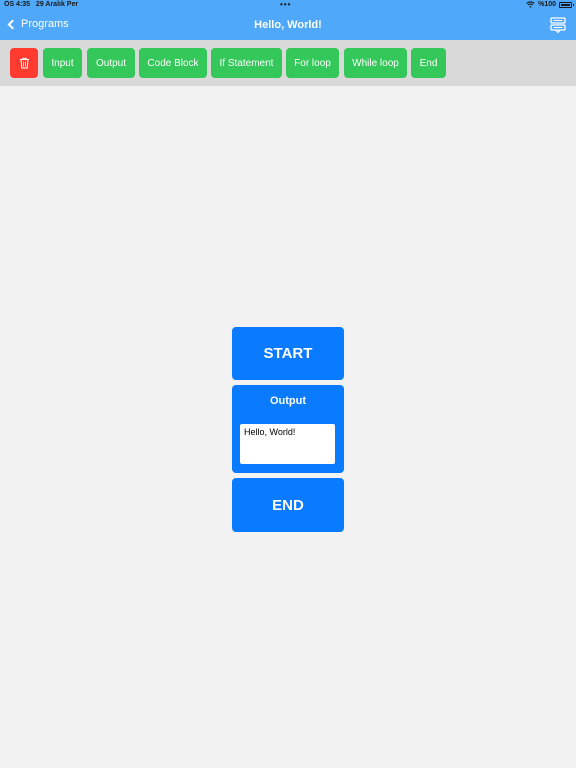 The width and height of the screenshot is (576, 768). I want to click on add-code-block-button: Code Block, so click(173, 63).